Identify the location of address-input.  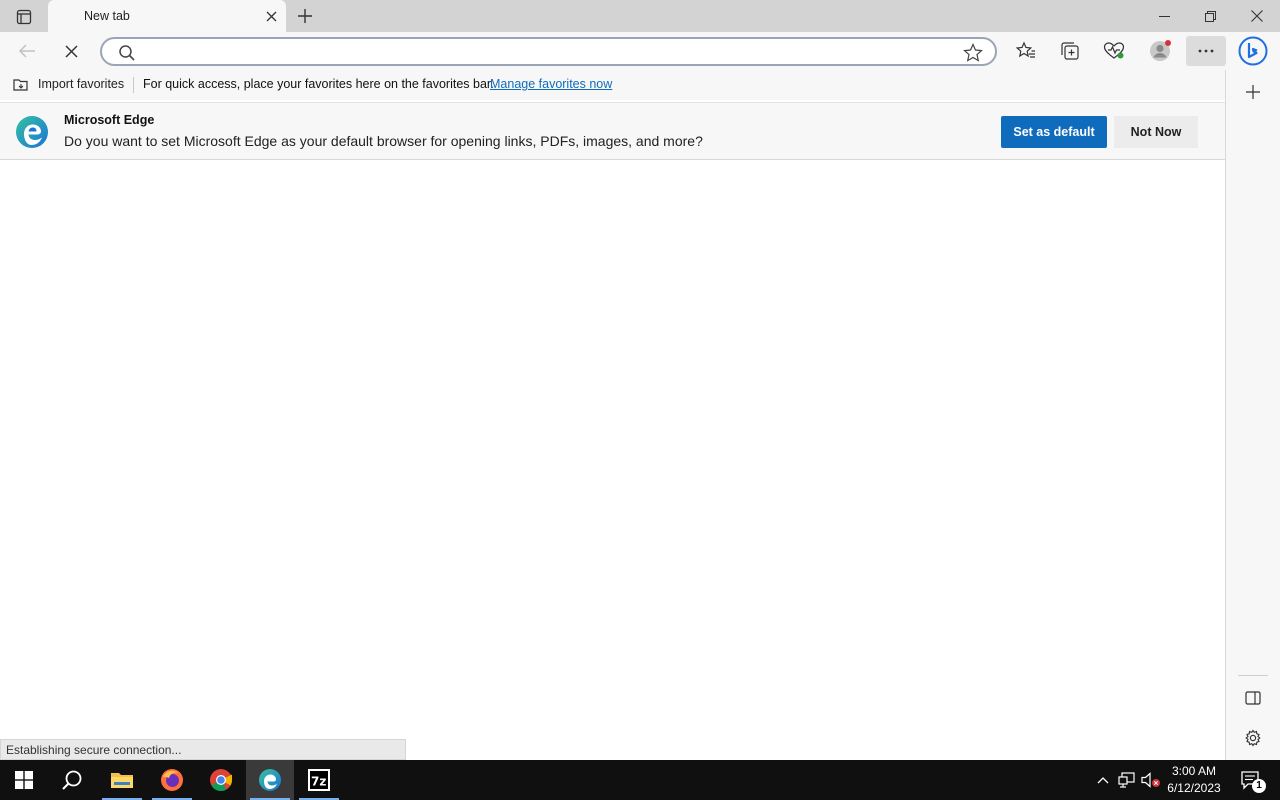
(550, 52).